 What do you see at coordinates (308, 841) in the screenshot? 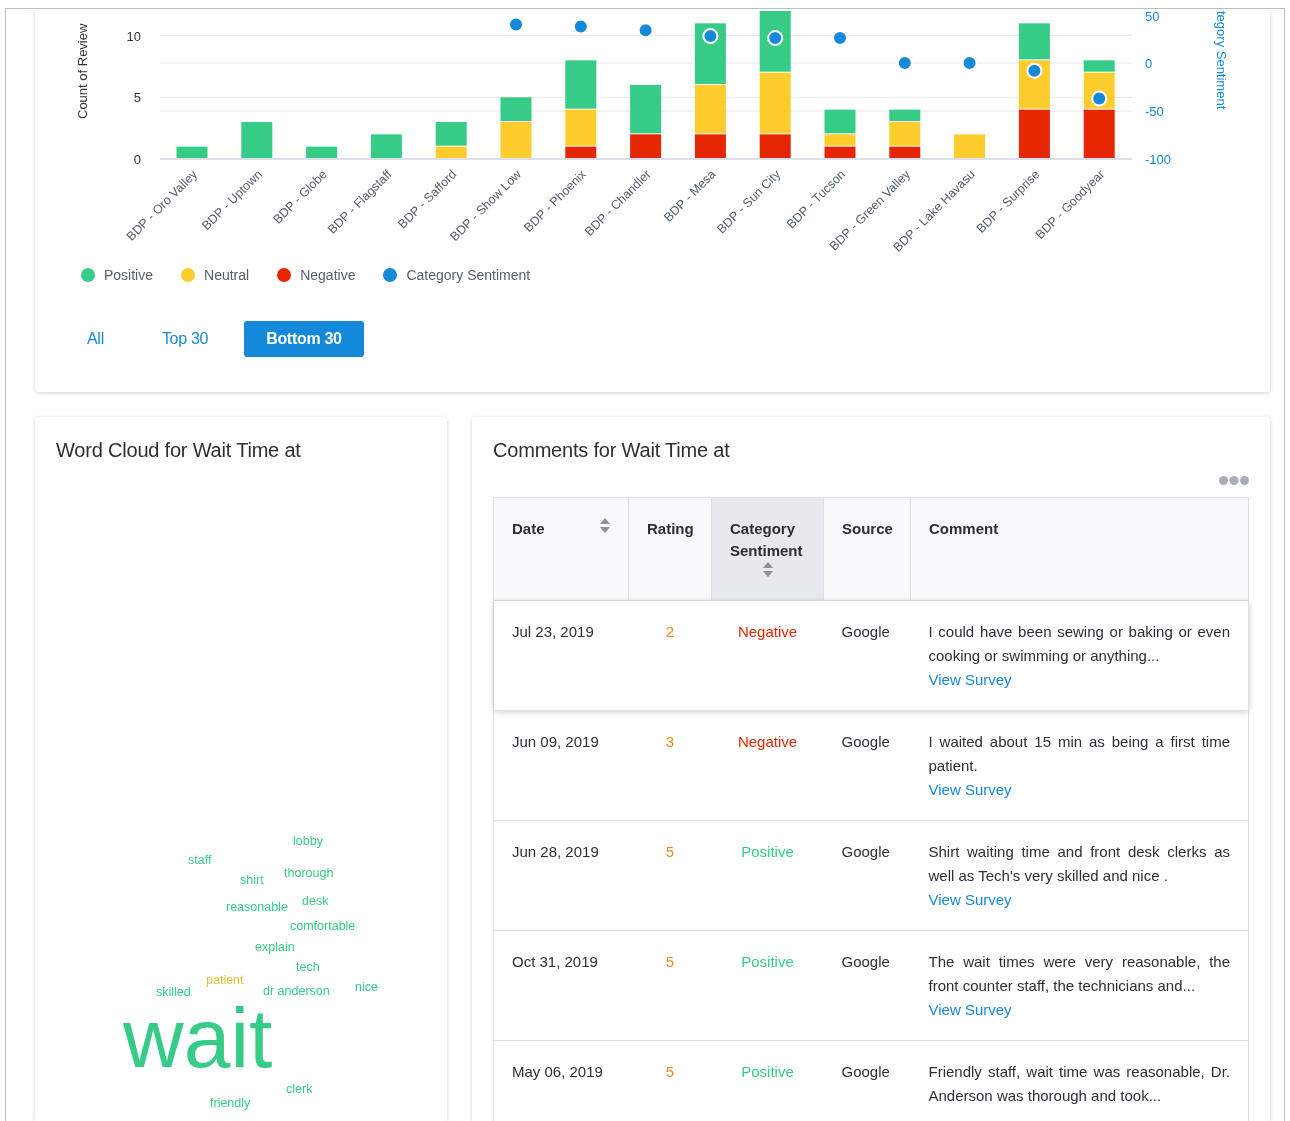
I see `cloud-word: lobby` at bounding box center [308, 841].